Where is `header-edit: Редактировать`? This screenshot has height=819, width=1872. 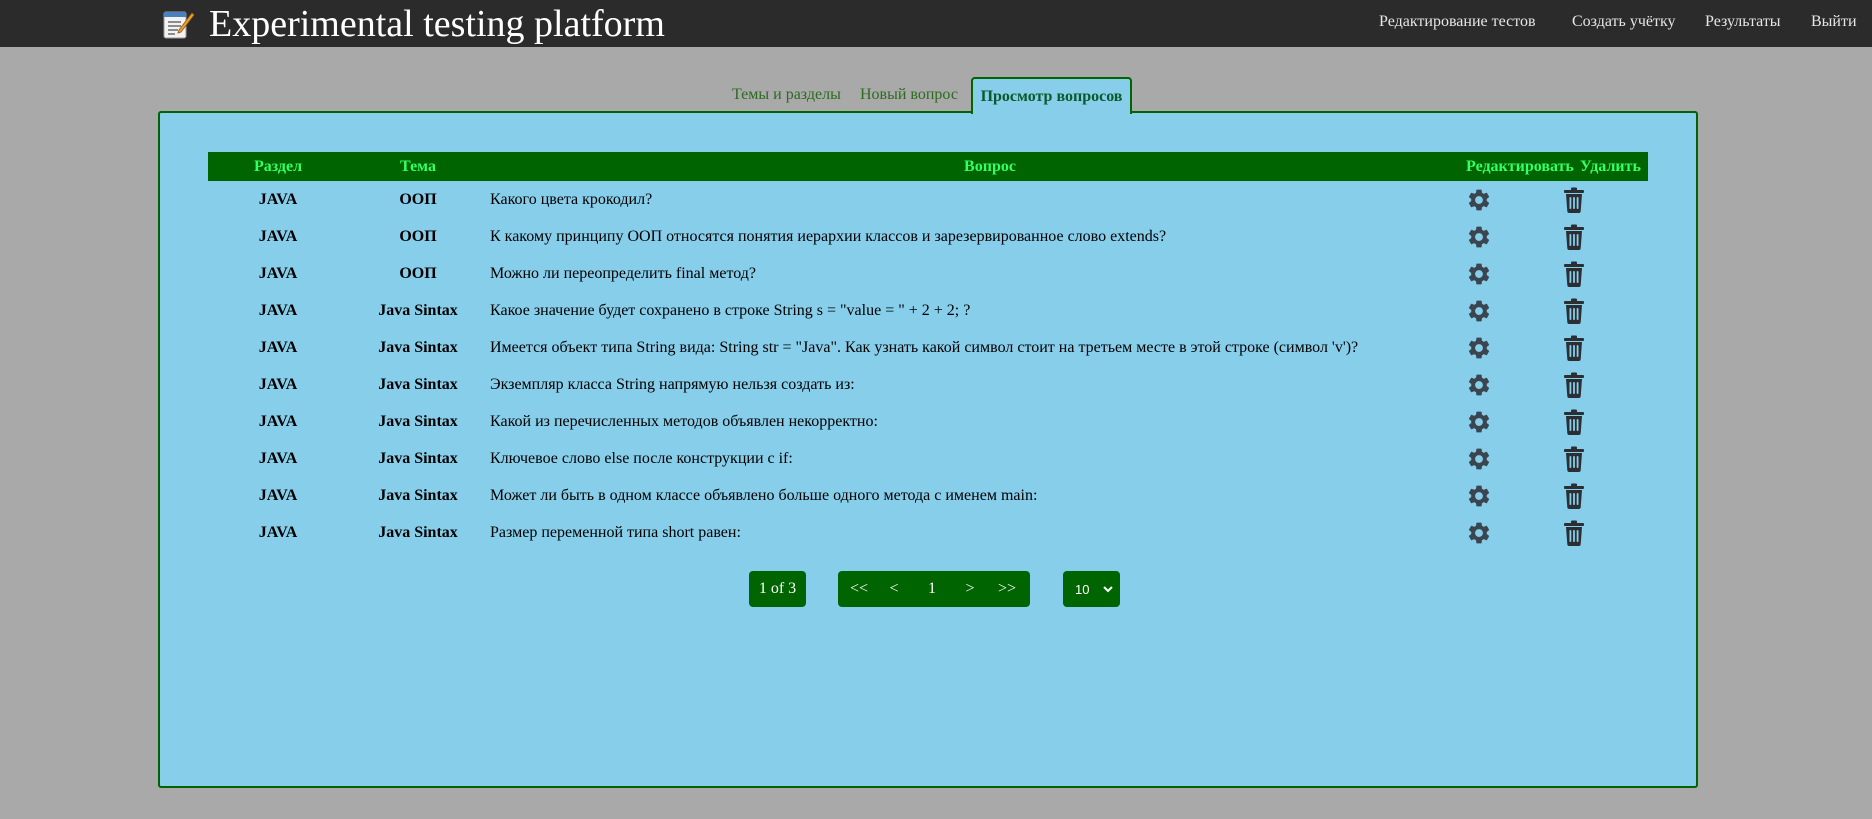
header-edit: Редактировать is located at coordinates (1520, 166).